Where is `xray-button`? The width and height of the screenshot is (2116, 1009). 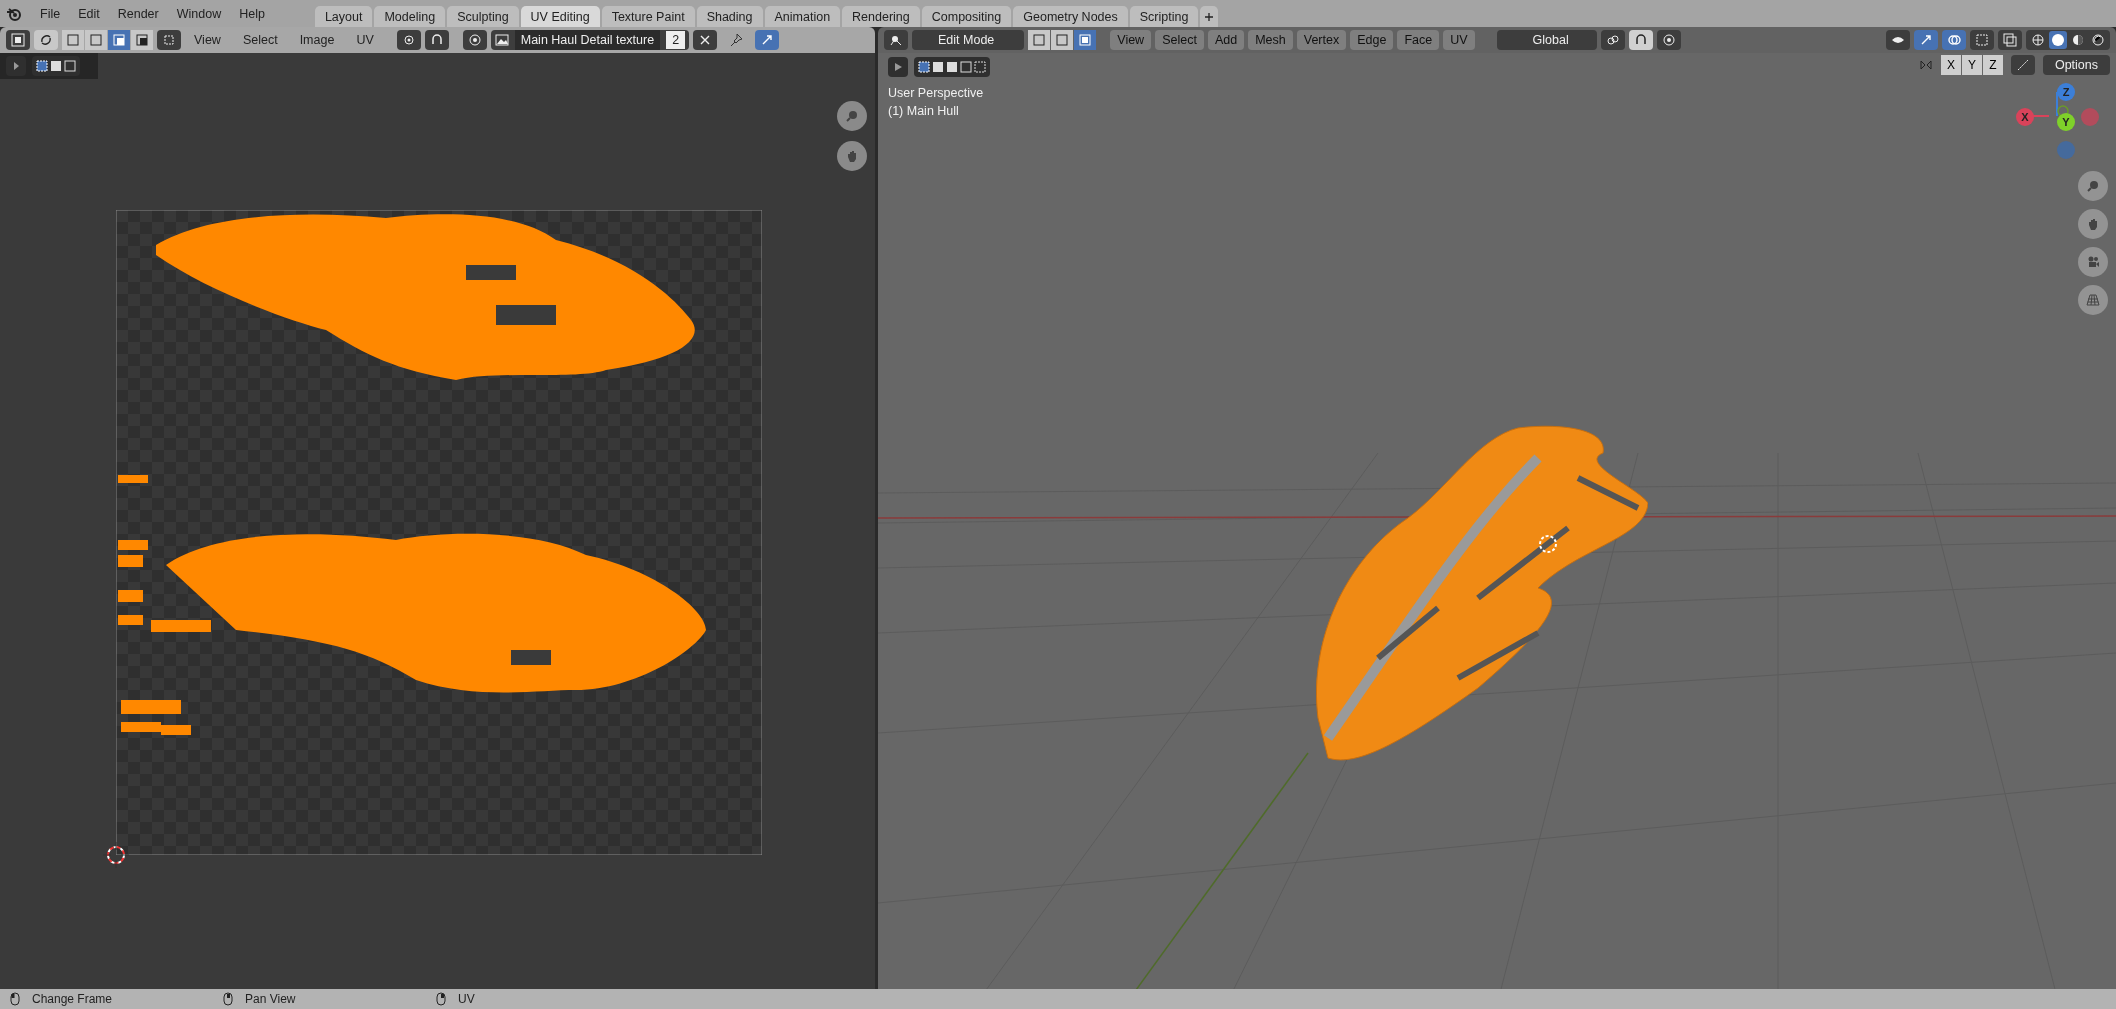
xray-button is located at coordinates (2010, 40).